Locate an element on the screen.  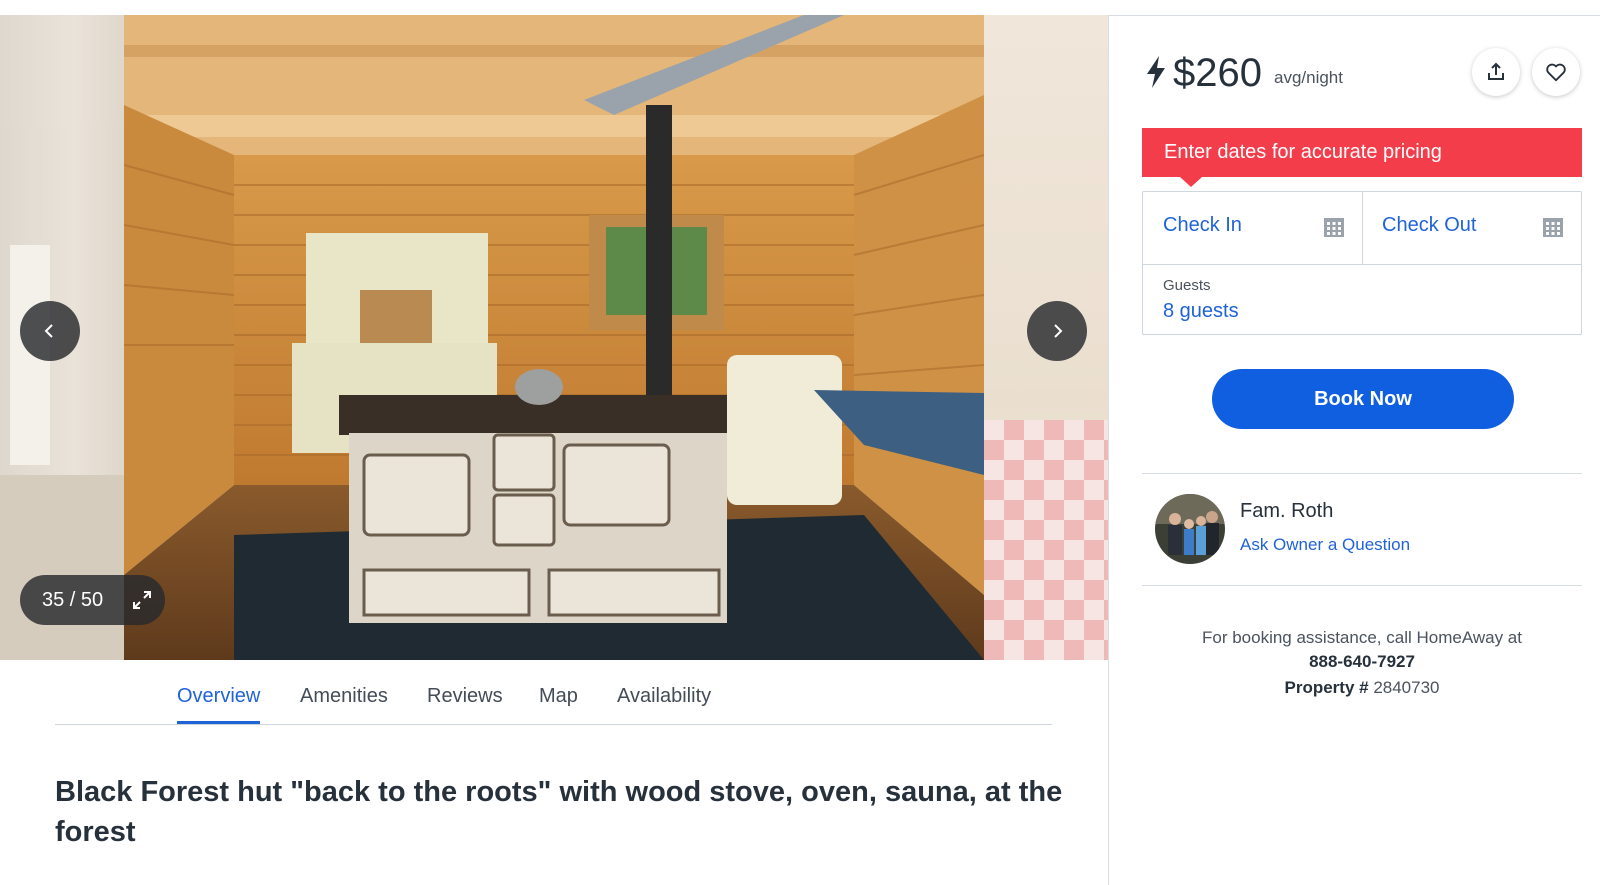
price-row: $260 avg/night is located at coordinates (1244, 71).